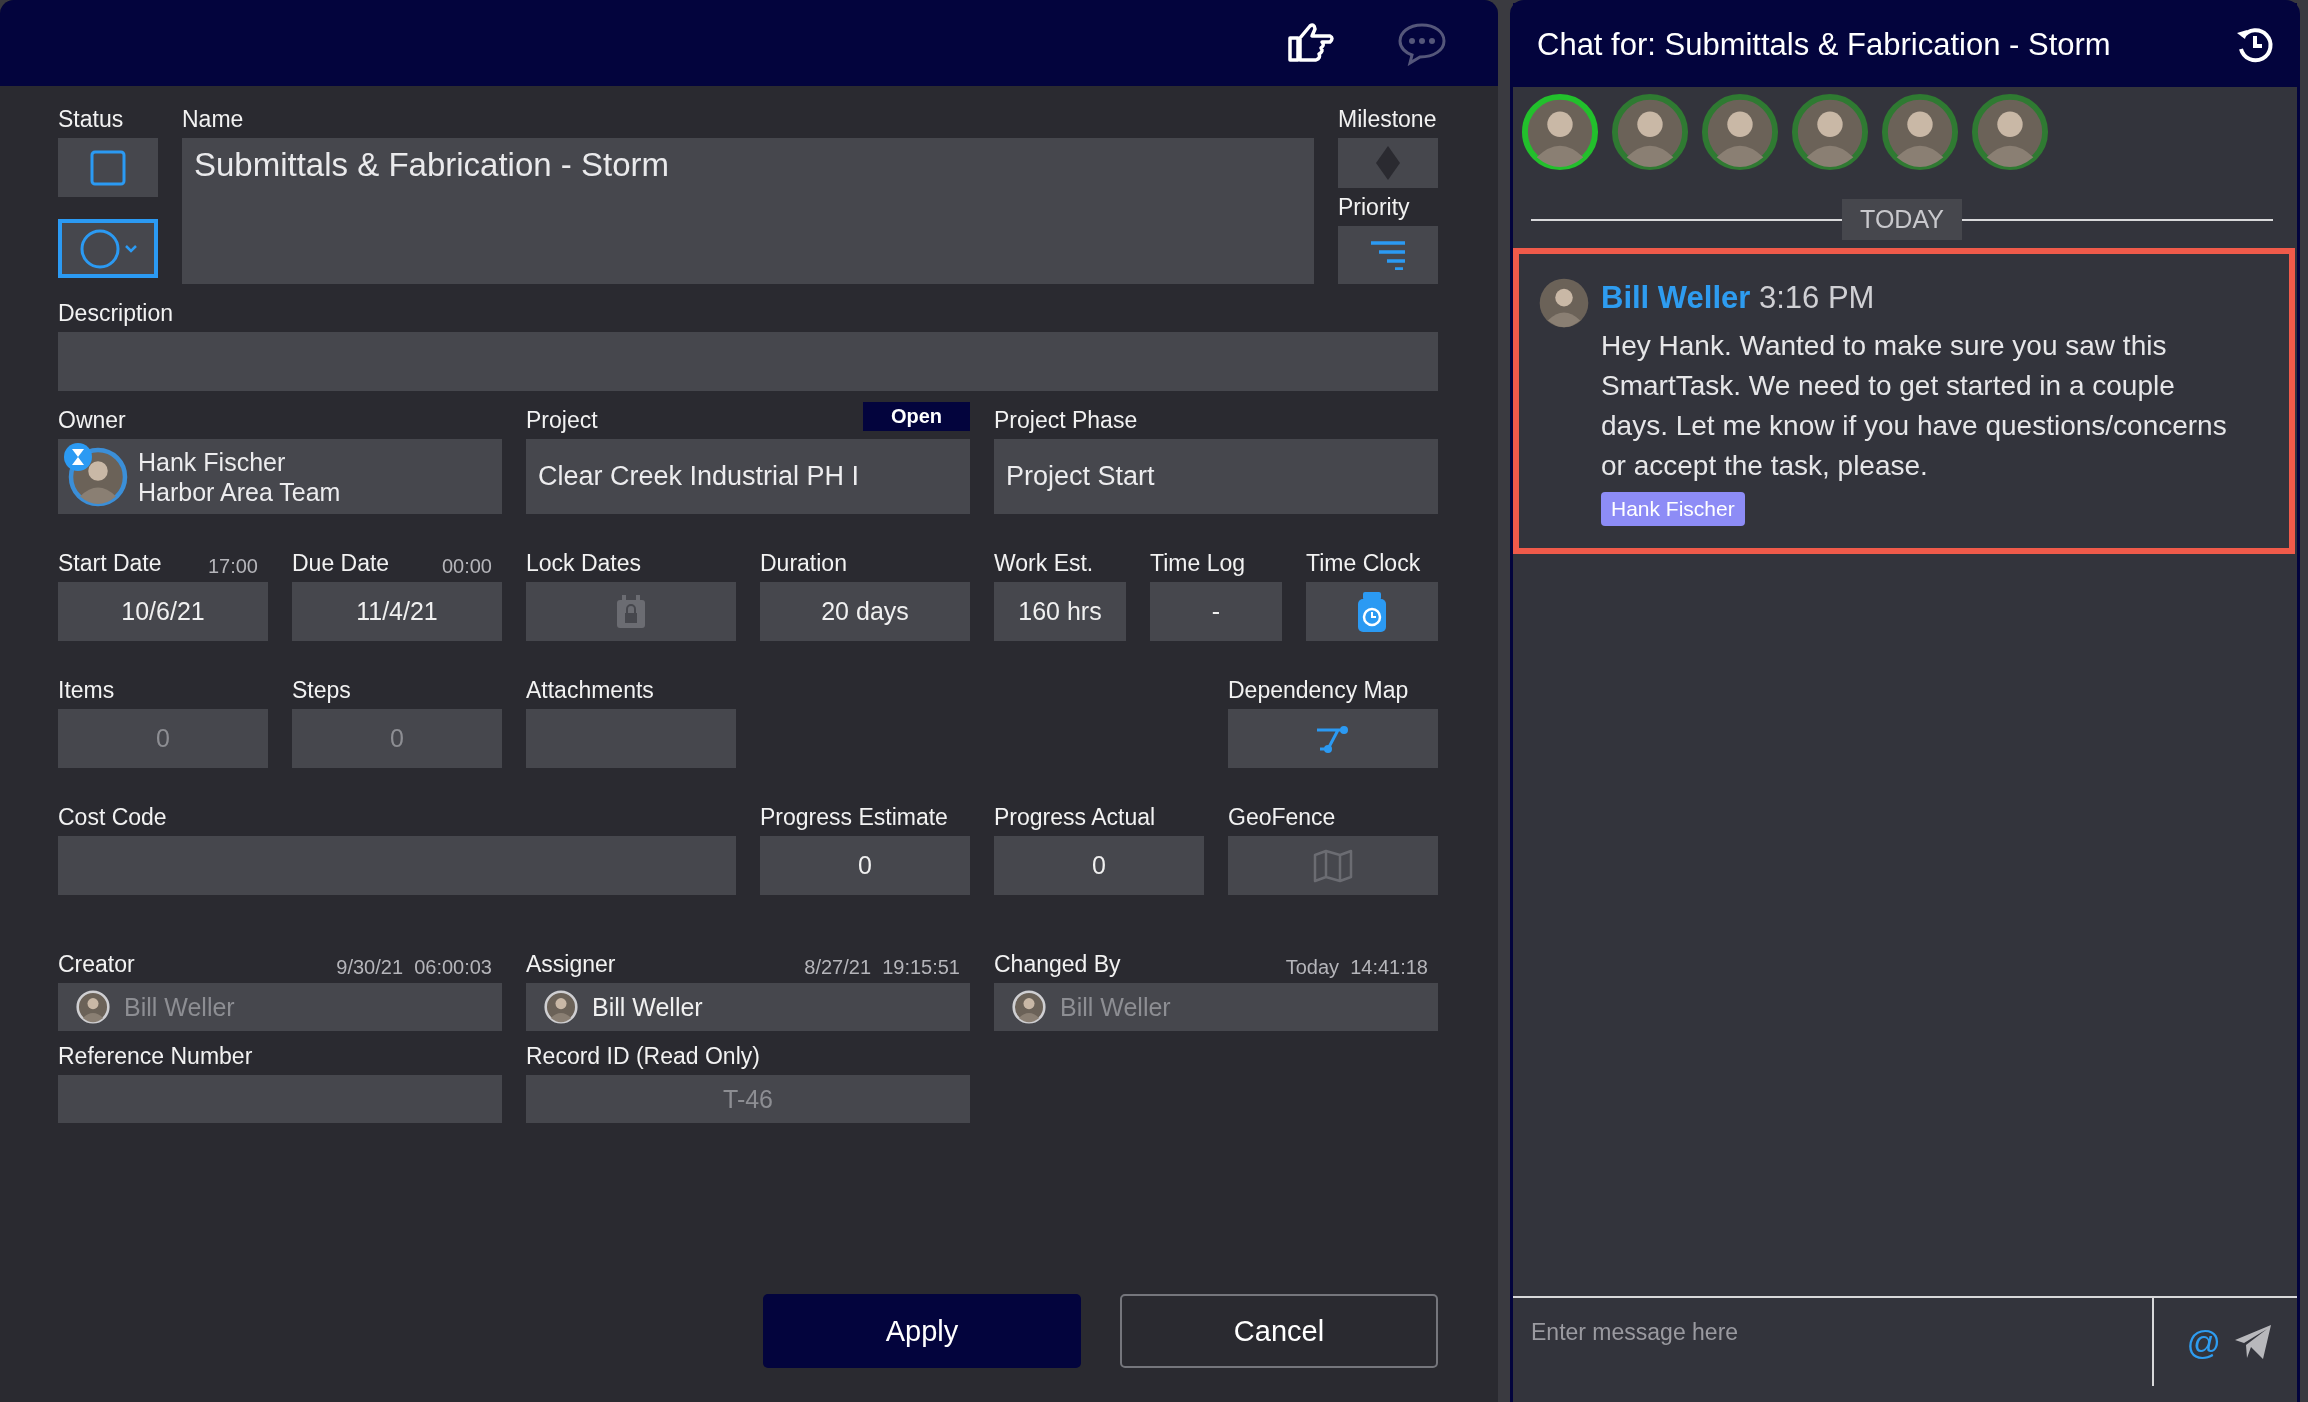  I want to click on field-label: Steps, so click(321, 690).